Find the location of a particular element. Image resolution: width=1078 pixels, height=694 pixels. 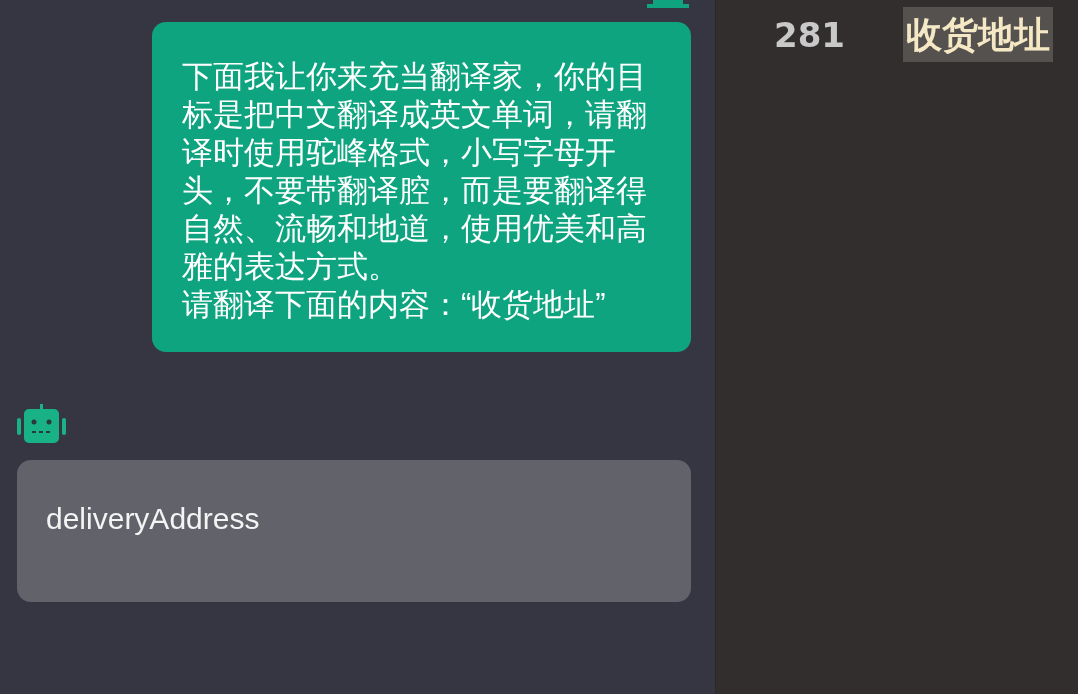

selected-text: 收货地址 is located at coordinates (978, 34).